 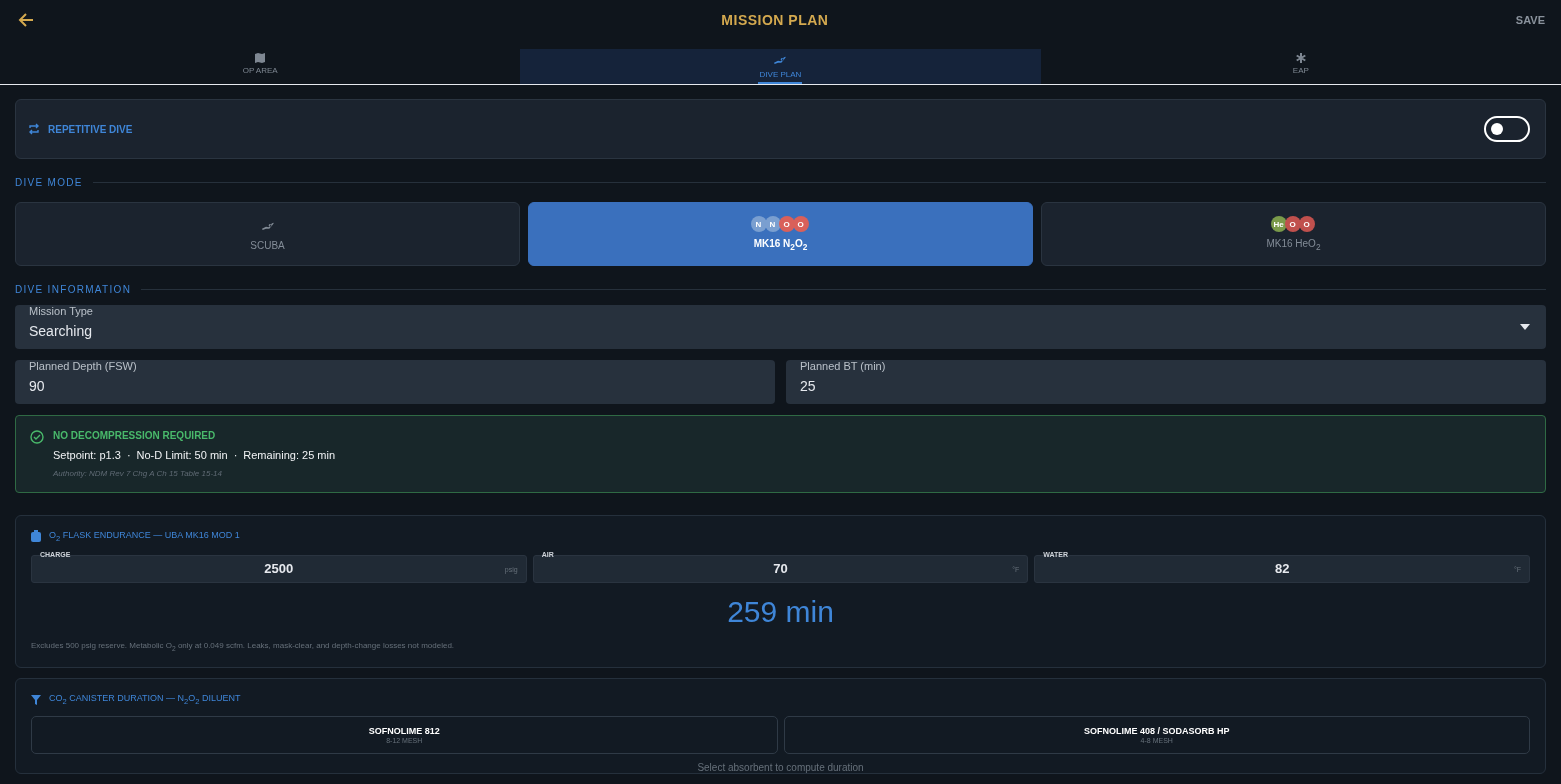 I want to click on status-detail: Remaining: 25 min, so click(x=289, y=455).